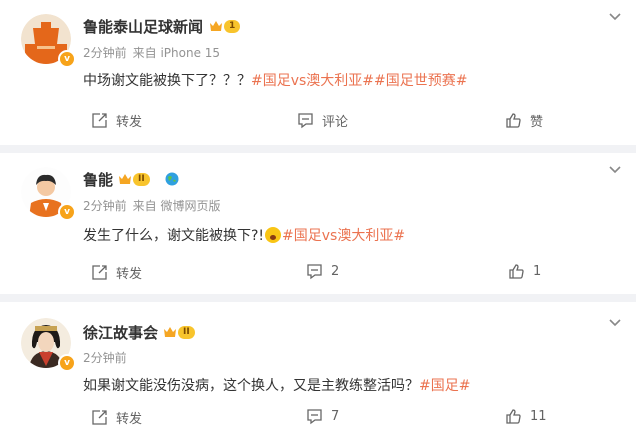  I want to click on like-button: 1, so click(524, 271).